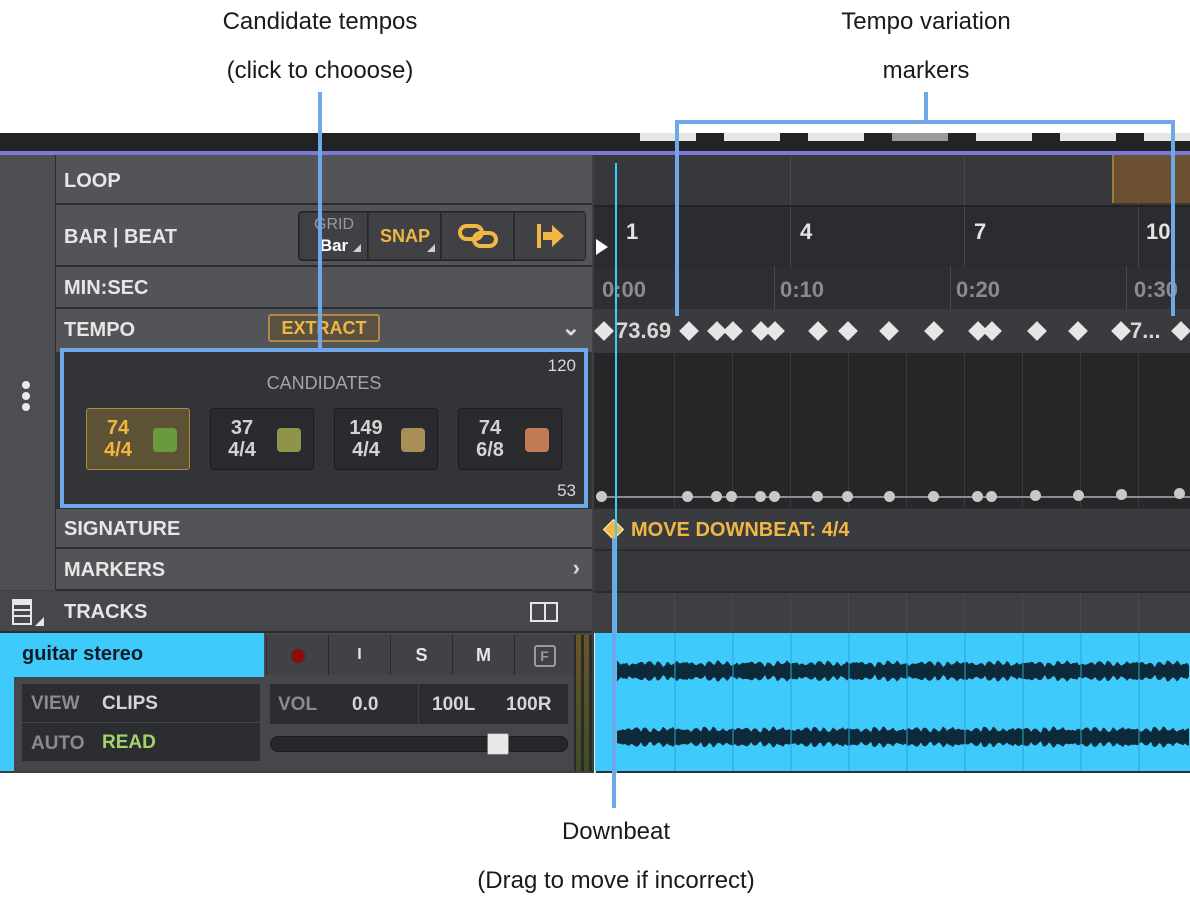  Describe the element at coordinates (528, 705) in the screenshot. I see `pan-right-value: 100R` at that location.